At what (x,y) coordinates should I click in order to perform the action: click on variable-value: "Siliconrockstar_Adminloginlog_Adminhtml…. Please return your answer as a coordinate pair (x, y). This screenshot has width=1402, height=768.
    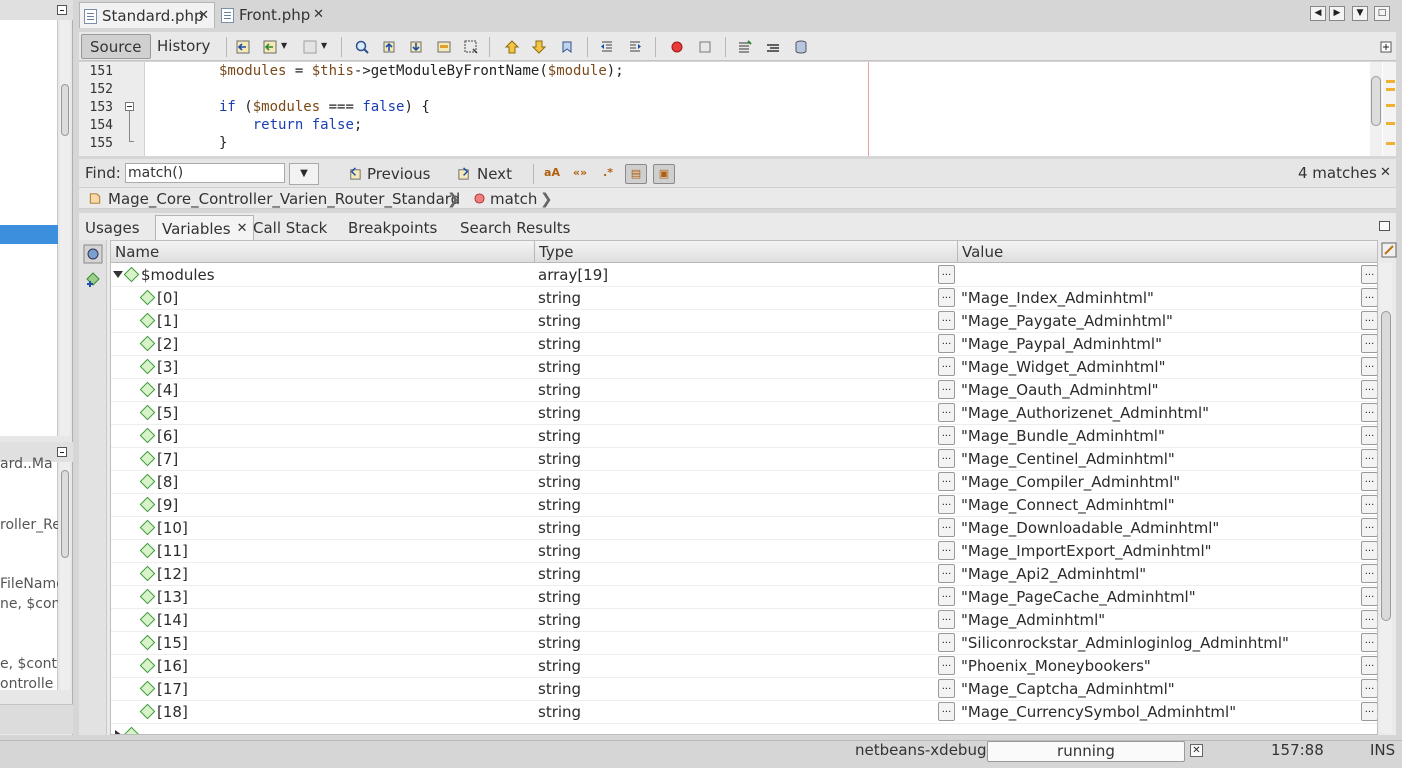
    Looking at the image, I should click on (1125, 643).